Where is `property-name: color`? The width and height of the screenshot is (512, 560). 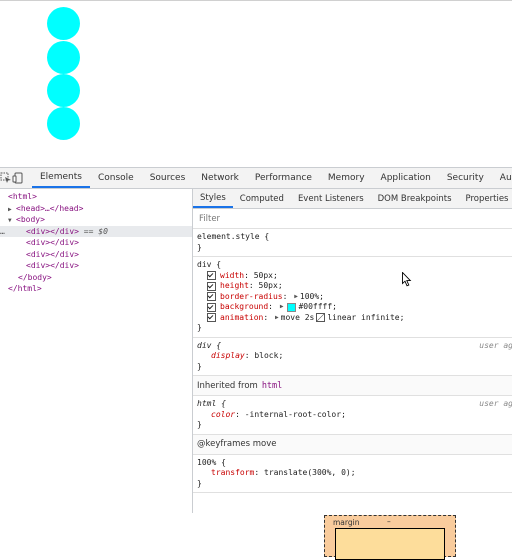 property-name: color is located at coordinates (223, 414).